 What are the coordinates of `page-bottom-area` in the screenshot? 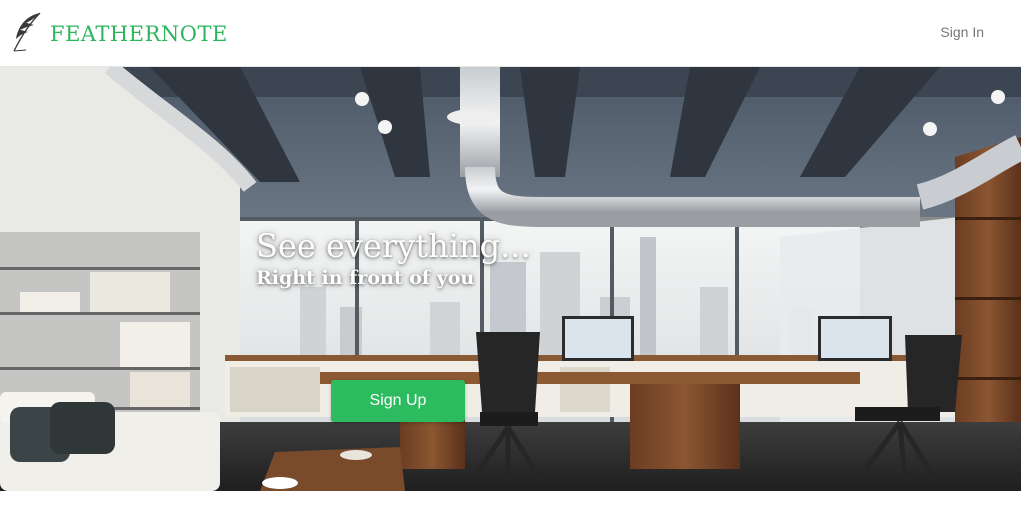 It's located at (510, 504).